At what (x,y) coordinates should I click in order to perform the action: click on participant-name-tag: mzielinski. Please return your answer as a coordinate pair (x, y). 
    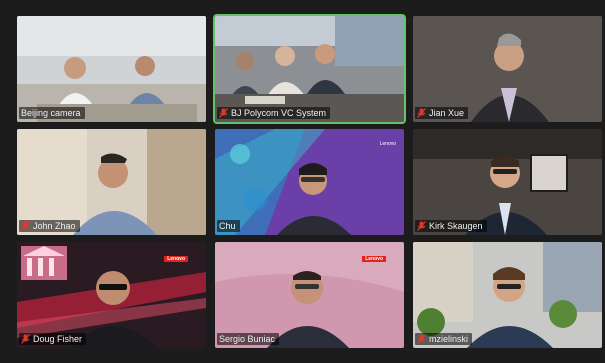
    Looking at the image, I should click on (444, 339).